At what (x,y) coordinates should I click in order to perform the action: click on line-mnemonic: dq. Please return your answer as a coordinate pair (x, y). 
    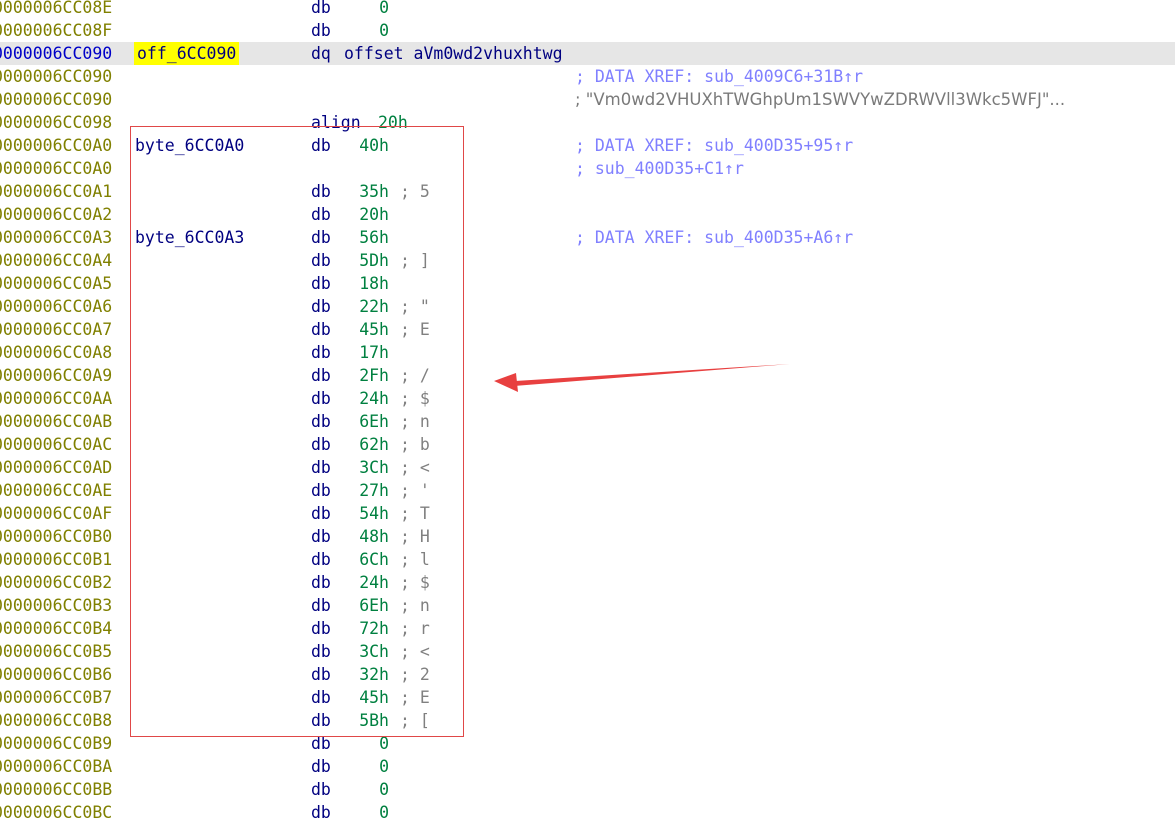
    Looking at the image, I should click on (321, 53).